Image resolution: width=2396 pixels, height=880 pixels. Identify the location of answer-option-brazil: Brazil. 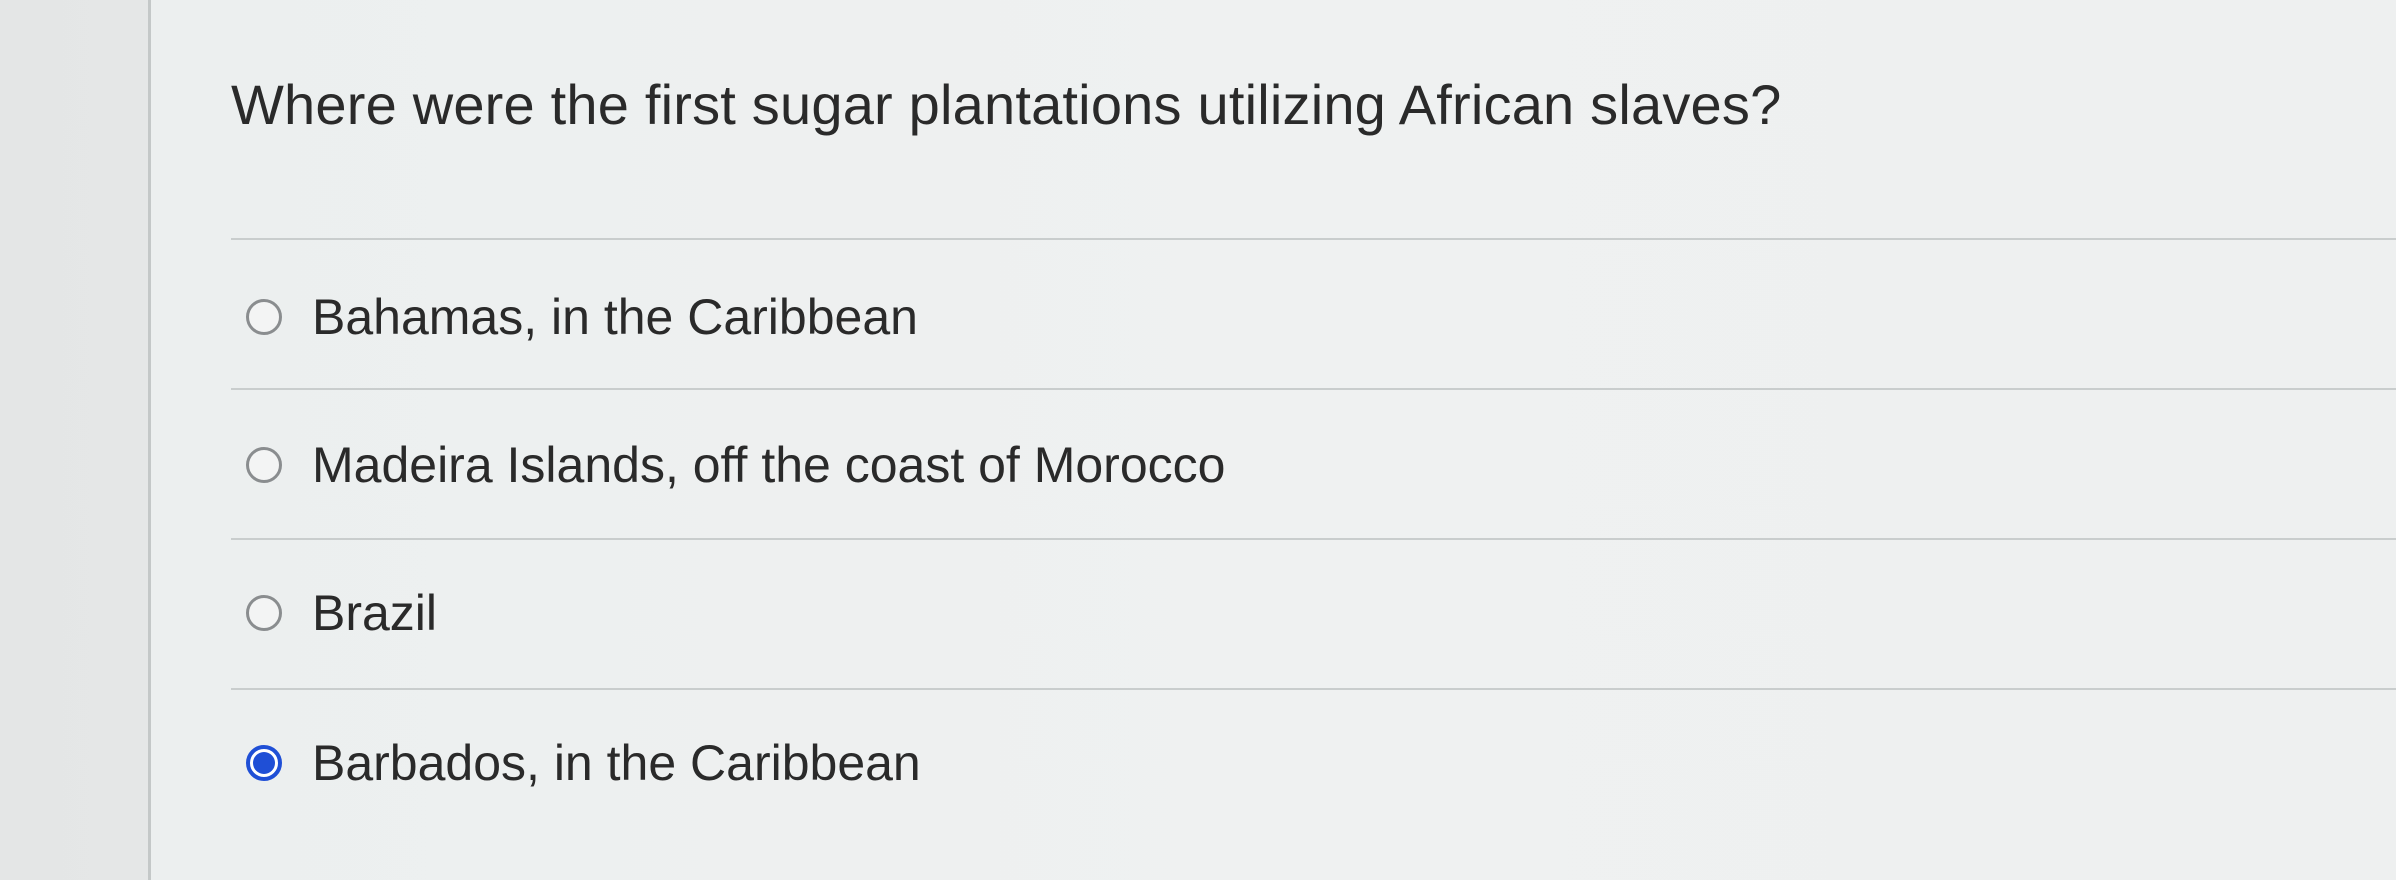
(341, 613).